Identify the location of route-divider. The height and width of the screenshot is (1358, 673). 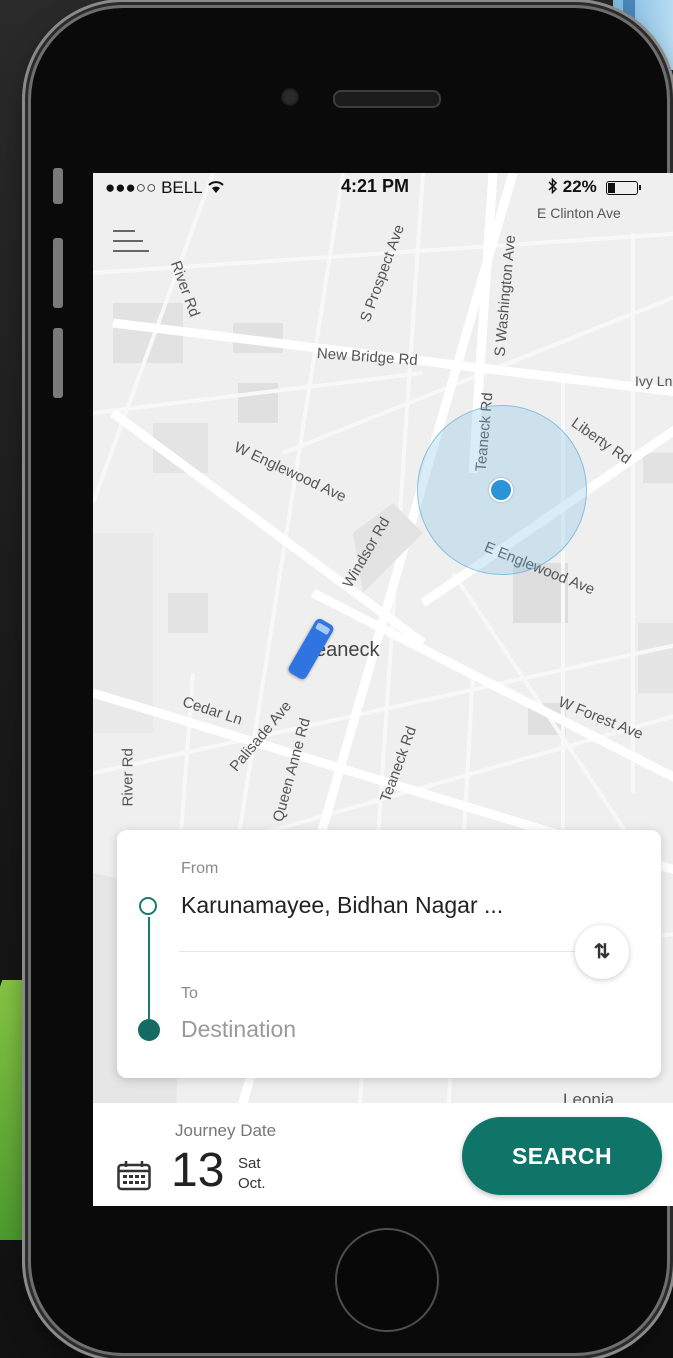
(389, 951).